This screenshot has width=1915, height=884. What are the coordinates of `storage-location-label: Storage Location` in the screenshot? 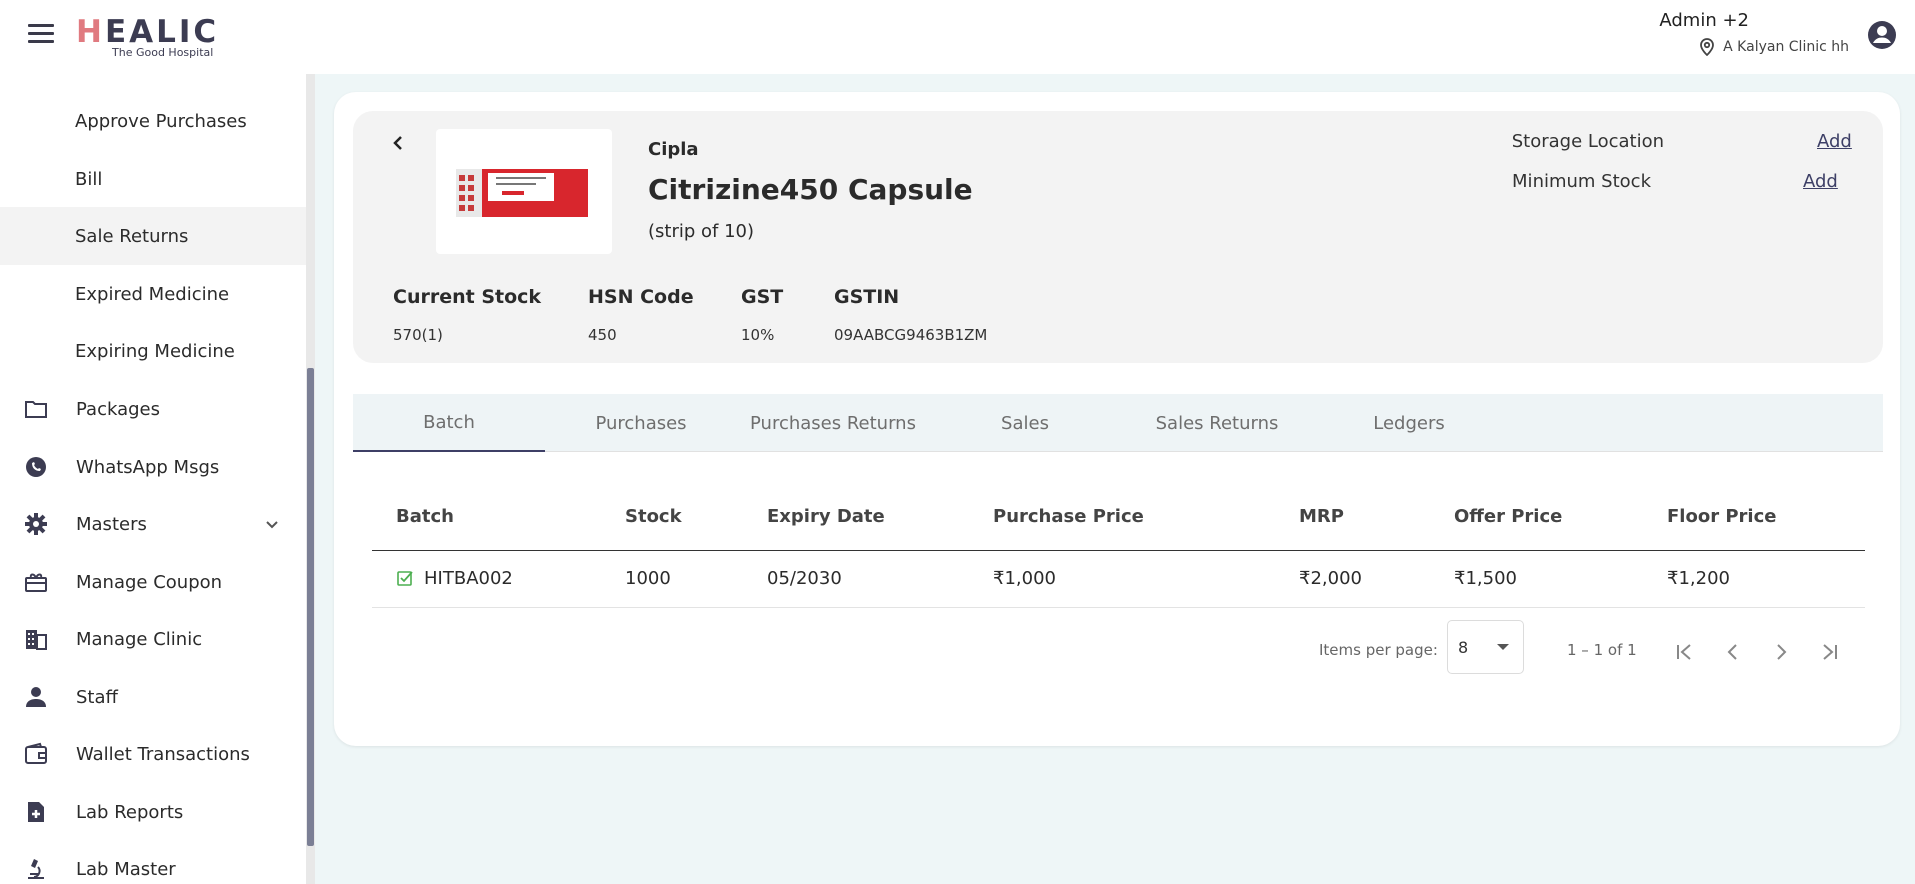 It's located at (1587, 141).